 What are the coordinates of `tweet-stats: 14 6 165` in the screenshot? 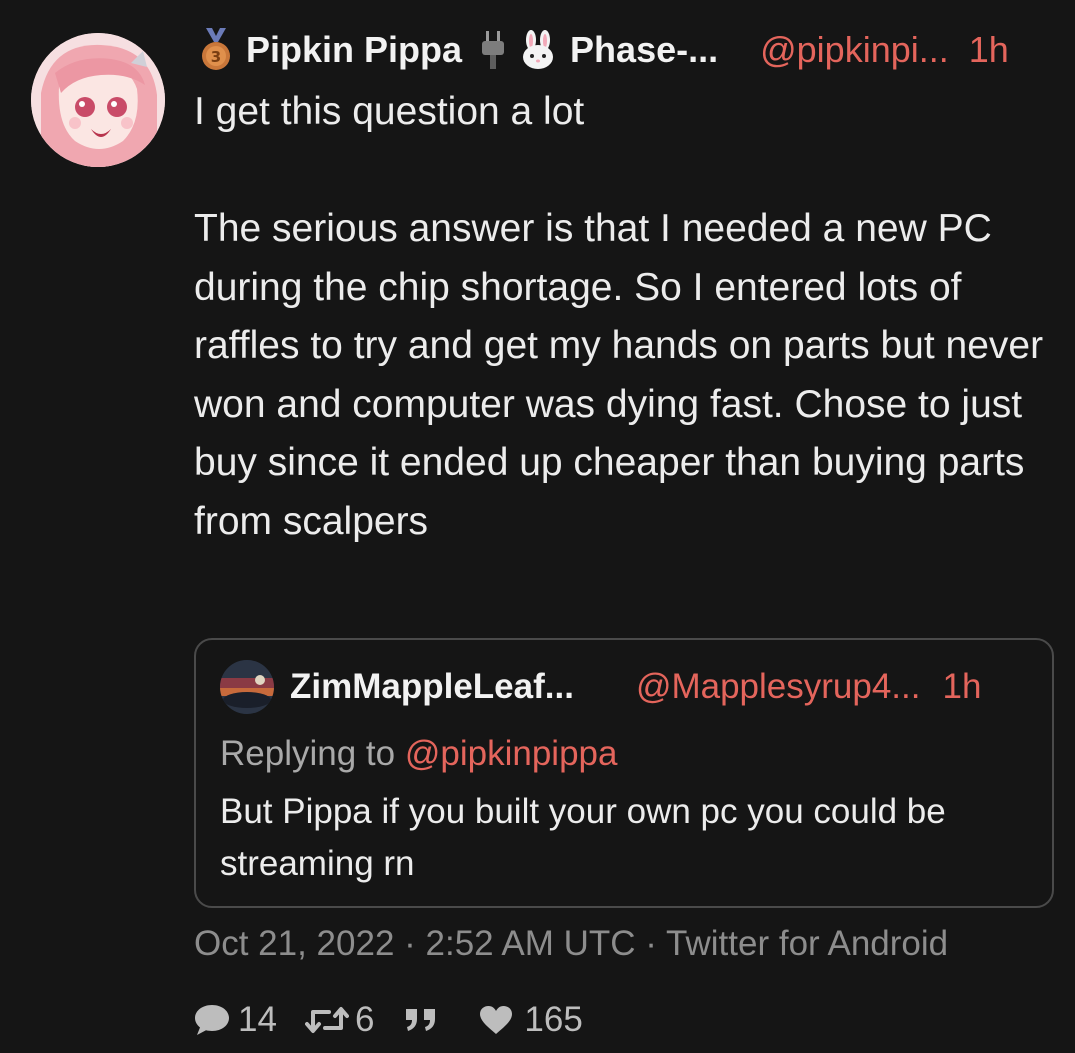 It's located at (387, 1020).